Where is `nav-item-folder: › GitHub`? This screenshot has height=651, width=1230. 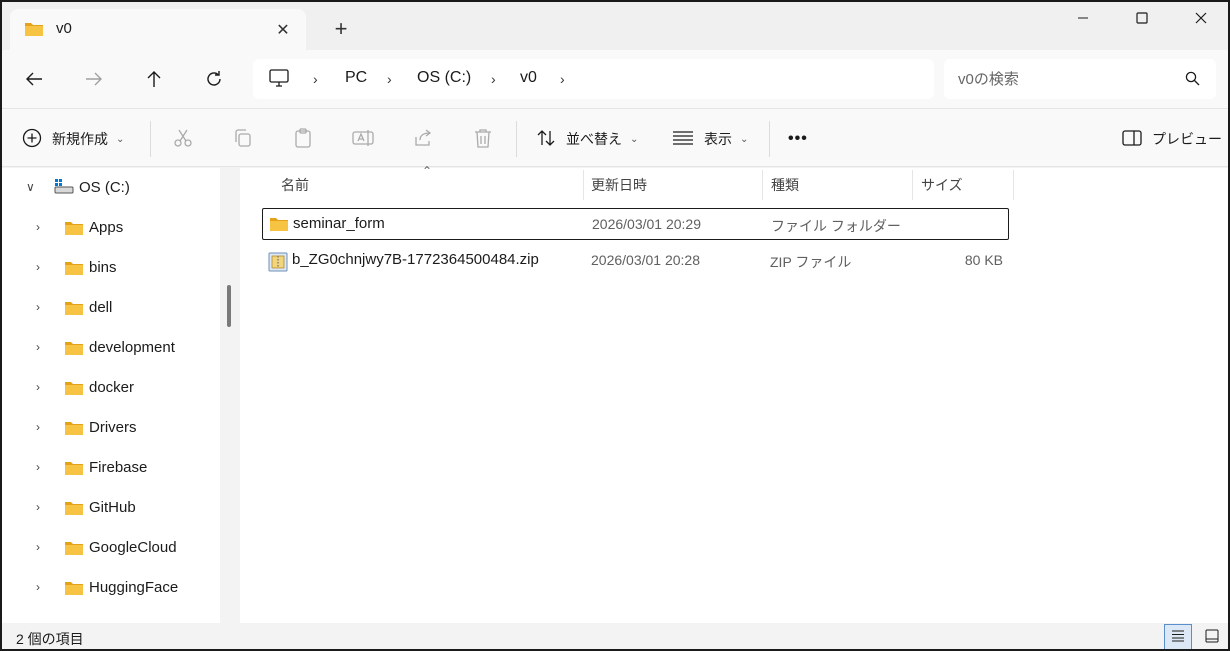
nav-item-folder: › GitHub is located at coordinates (111, 508).